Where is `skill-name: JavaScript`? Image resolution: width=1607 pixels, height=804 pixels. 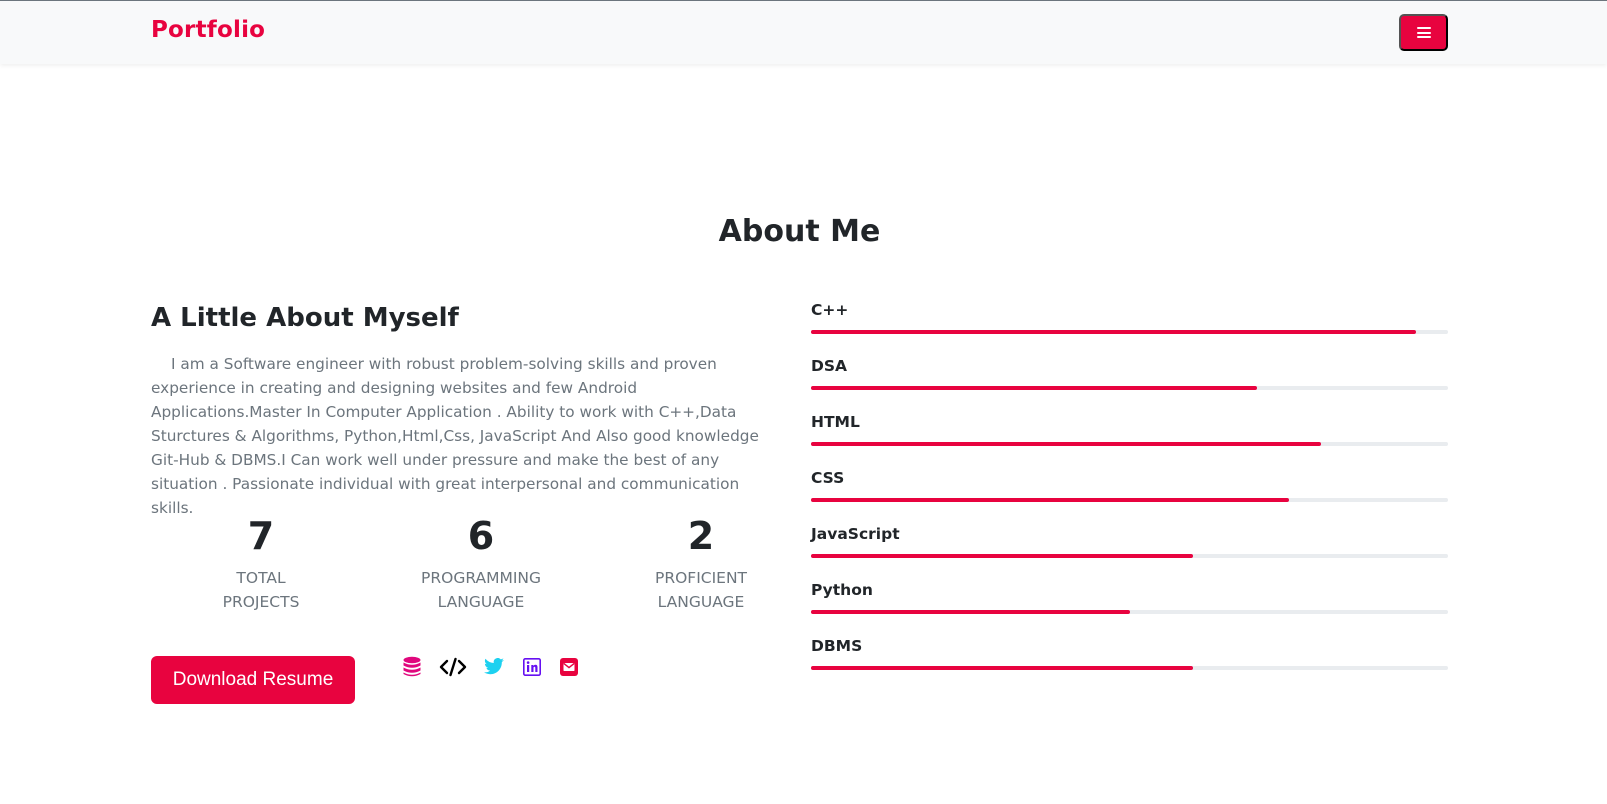 skill-name: JavaScript is located at coordinates (855, 534).